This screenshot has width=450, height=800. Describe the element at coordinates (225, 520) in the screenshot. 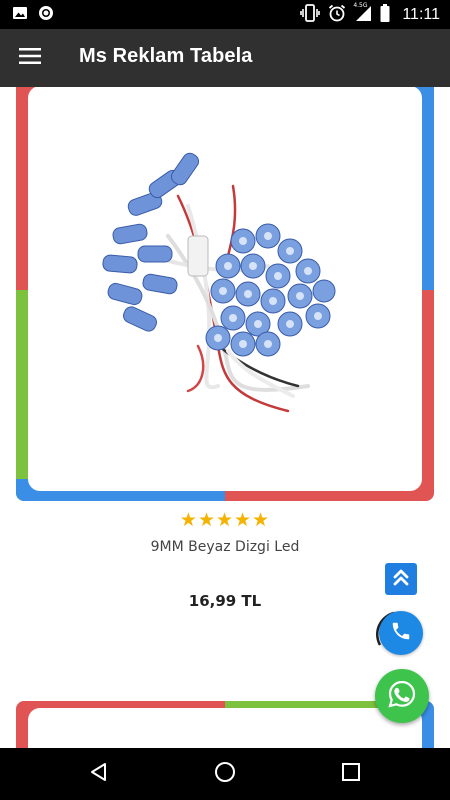

I see `rating-stars: ★★★★★` at that location.